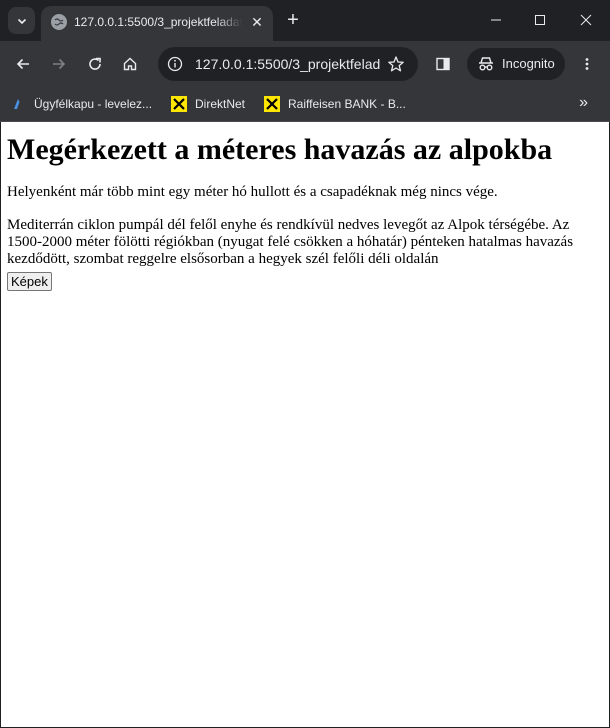 The image size is (610, 728). What do you see at coordinates (528, 63) in the screenshot?
I see `incognito-label: Incognito` at bounding box center [528, 63].